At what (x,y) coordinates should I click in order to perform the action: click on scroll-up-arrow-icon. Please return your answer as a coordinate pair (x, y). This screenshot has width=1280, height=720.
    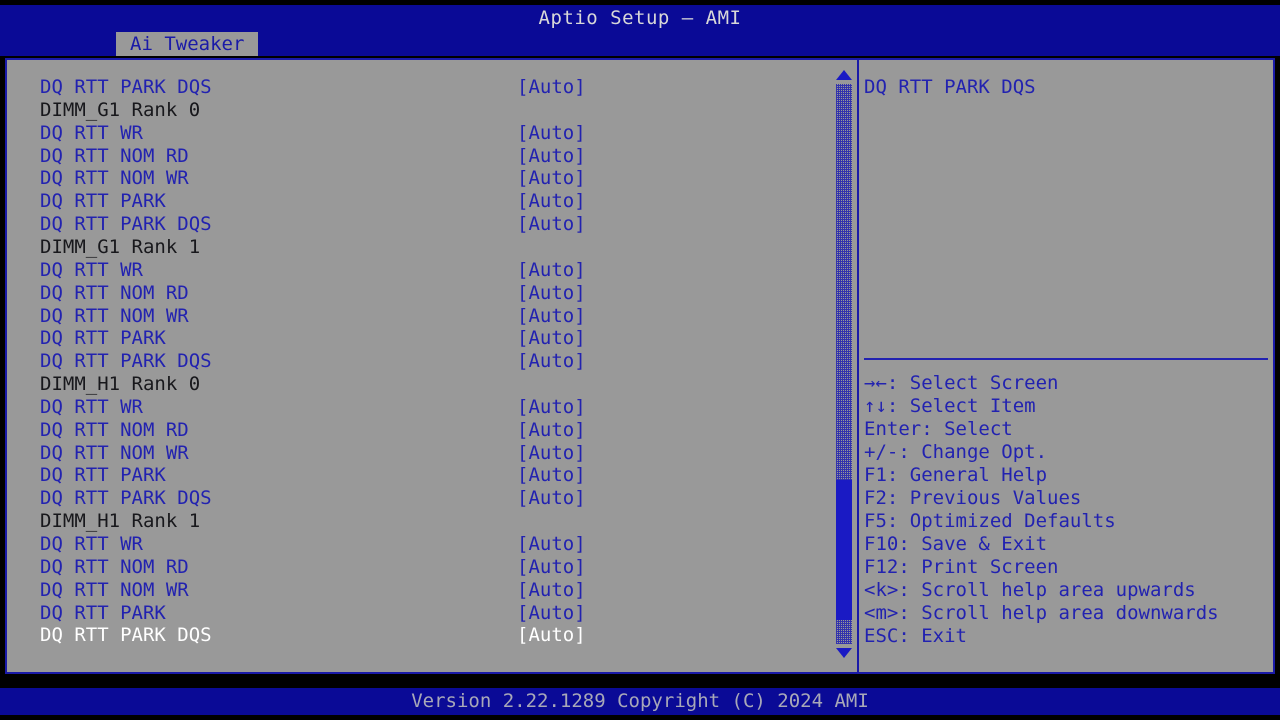
    Looking at the image, I should click on (844, 75).